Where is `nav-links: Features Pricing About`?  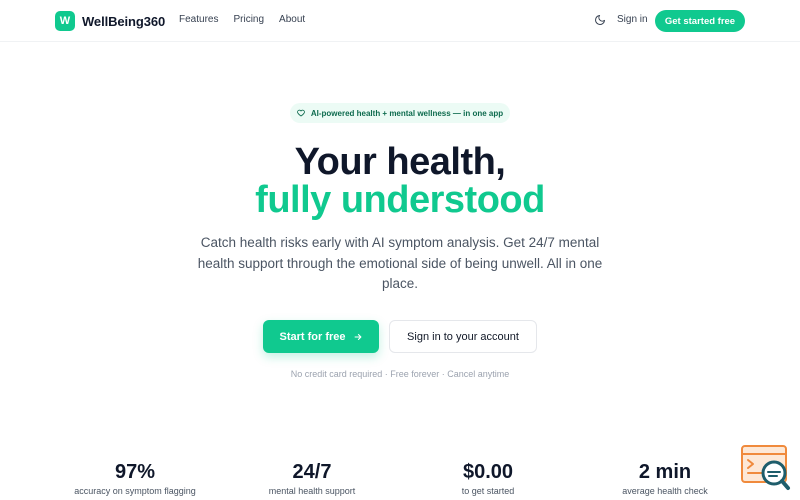 nav-links: Features Pricing About is located at coordinates (242, 19).